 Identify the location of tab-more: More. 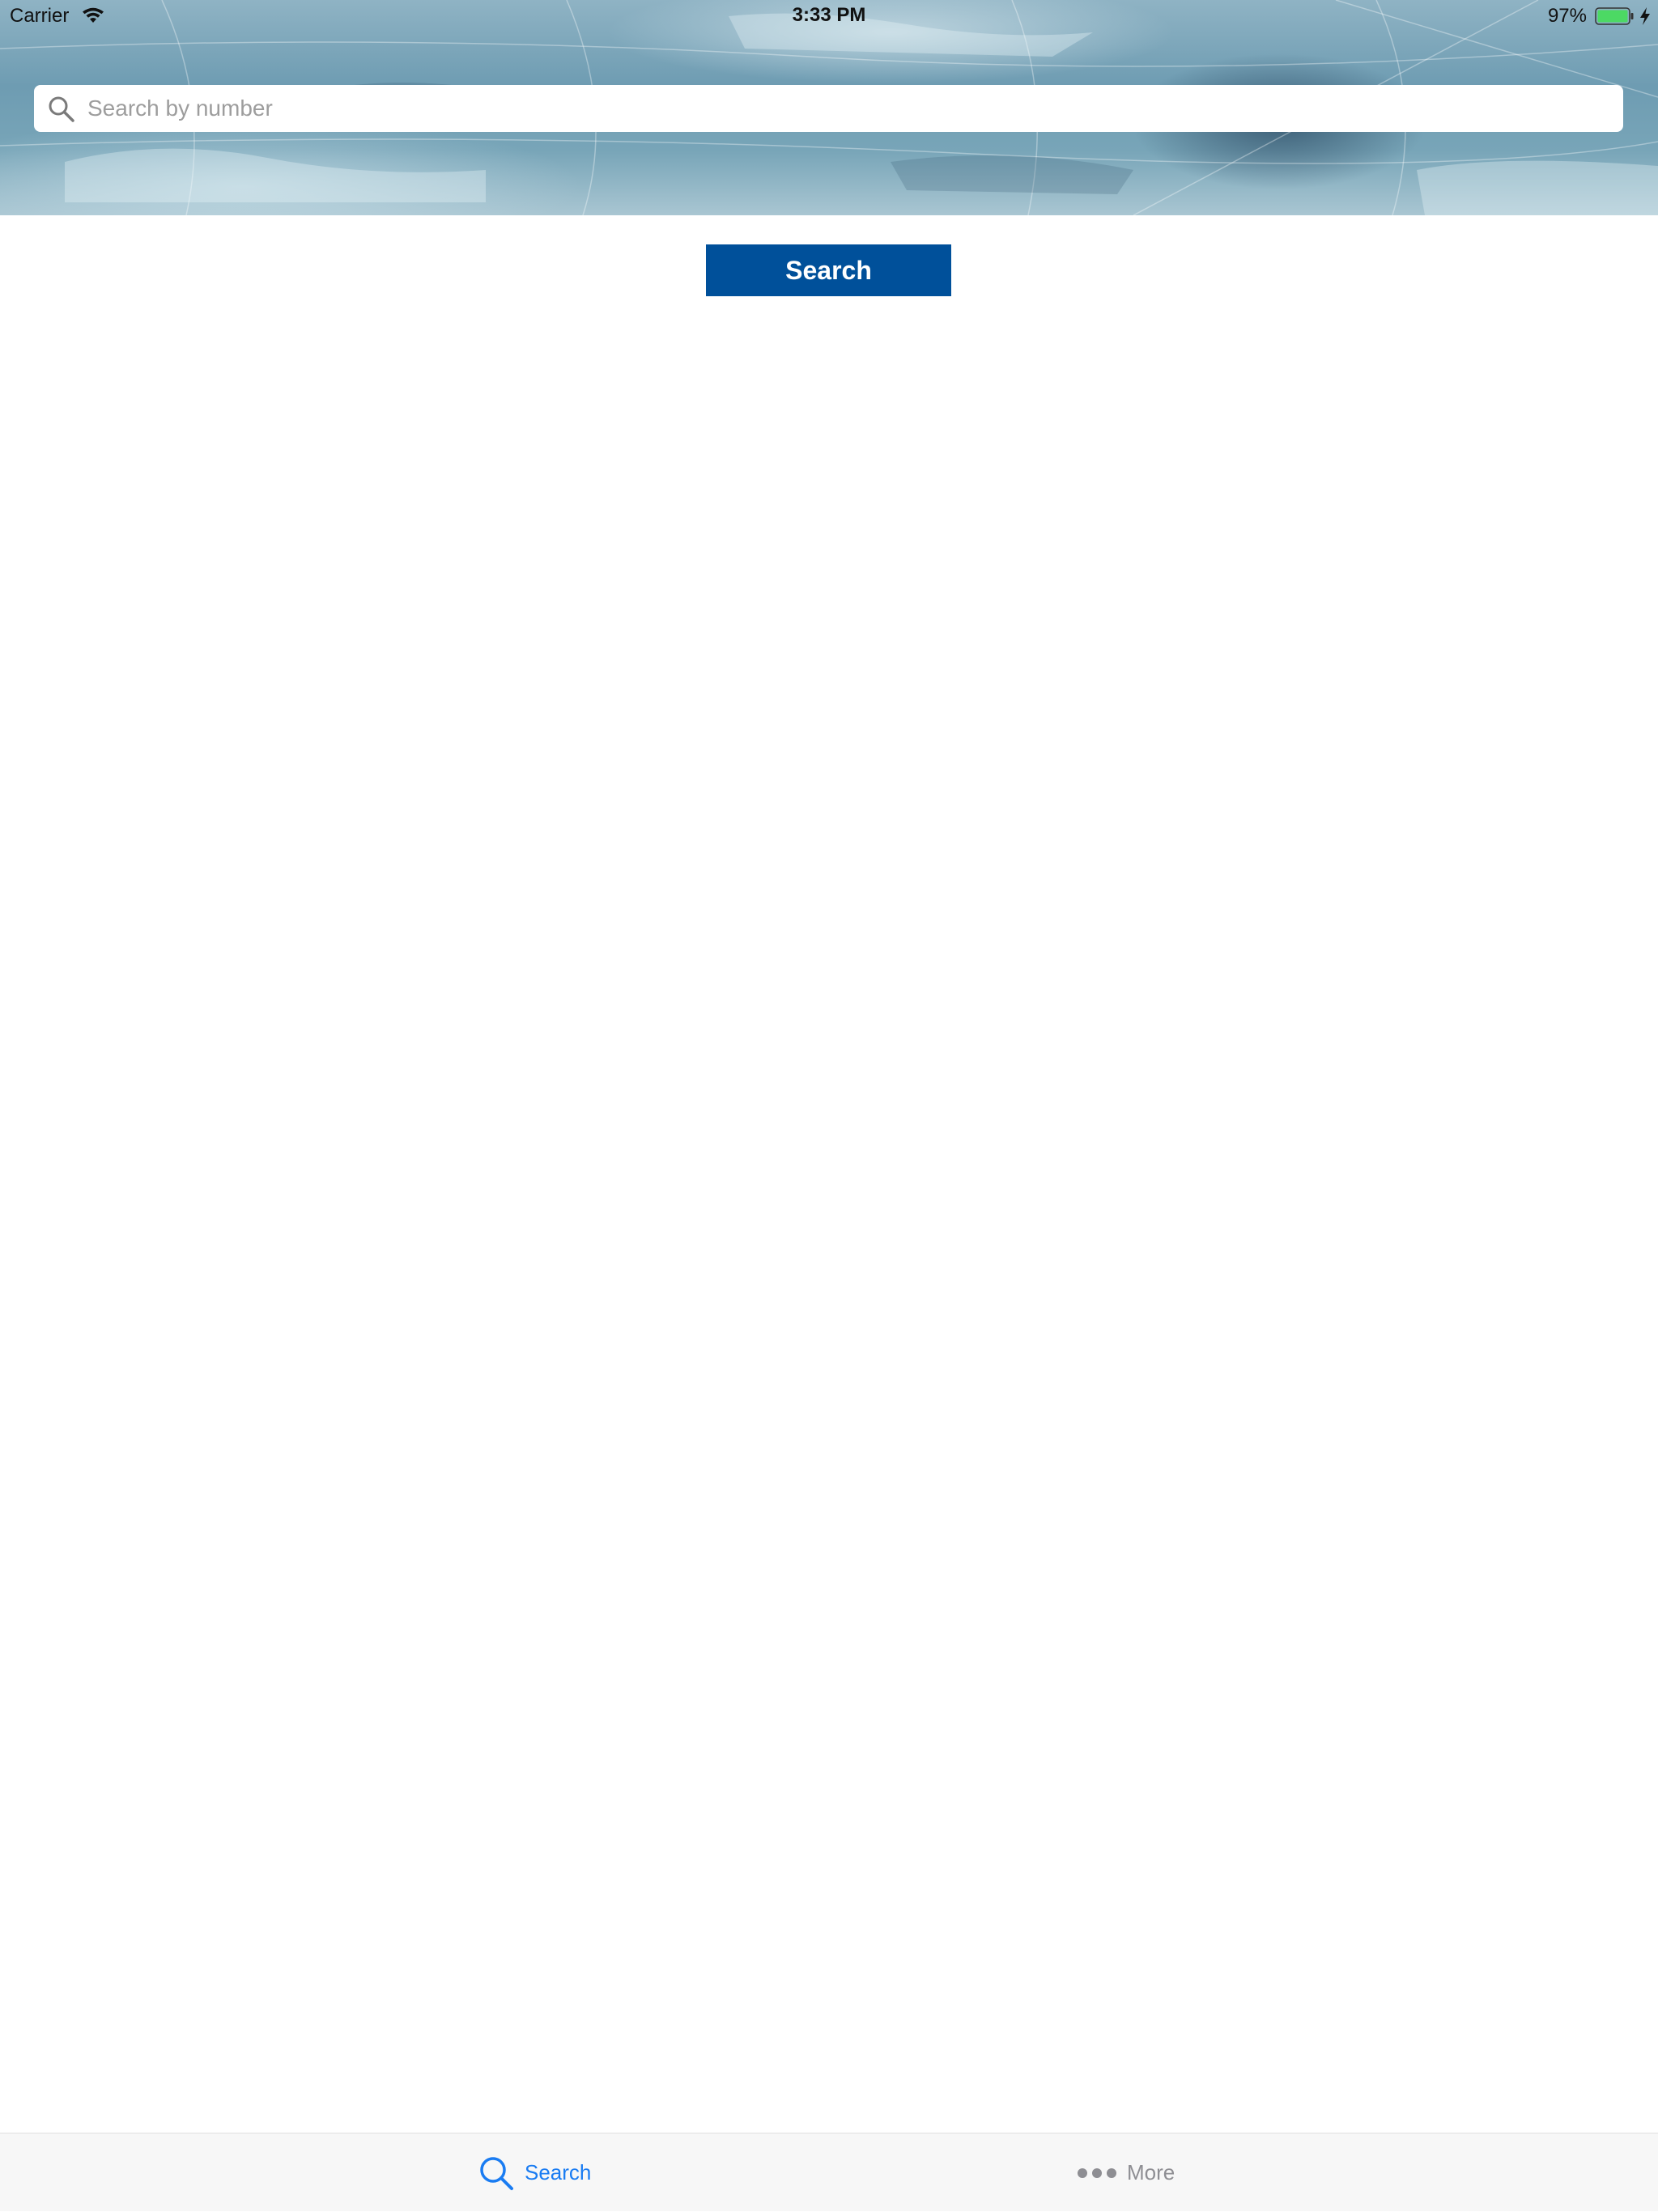
(1126, 2172).